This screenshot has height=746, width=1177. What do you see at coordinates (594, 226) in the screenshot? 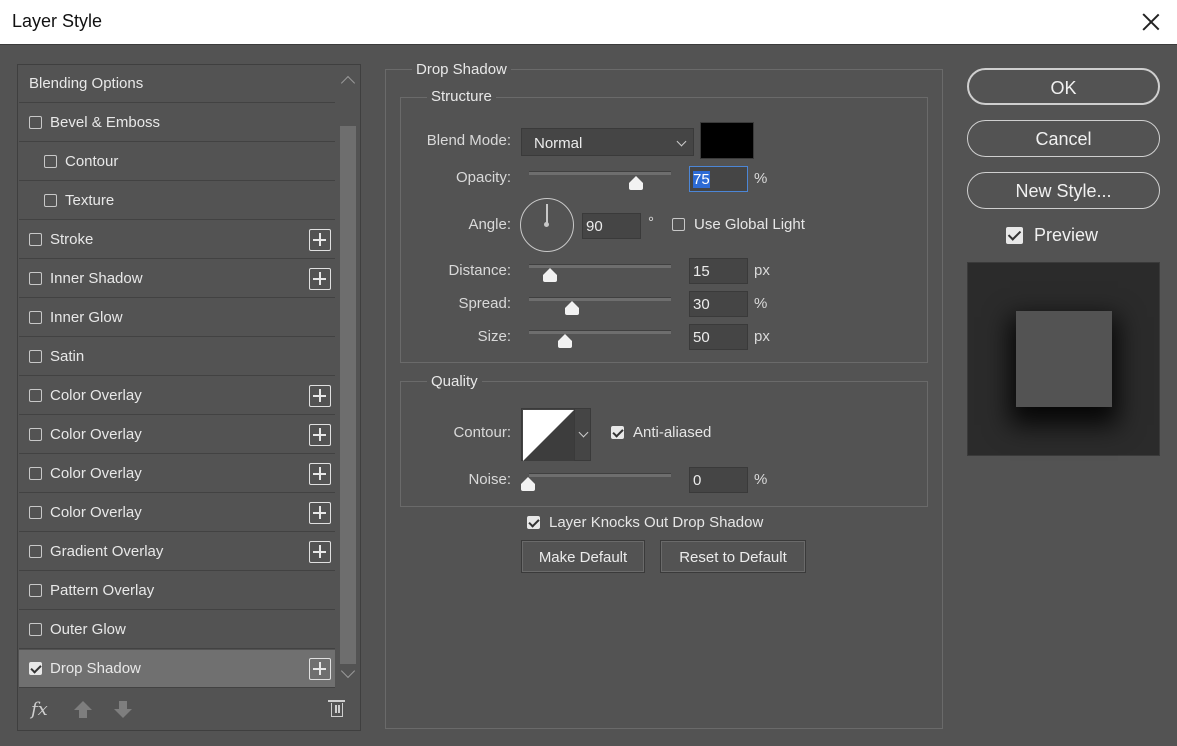
I see `angle-value: 90` at bounding box center [594, 226].